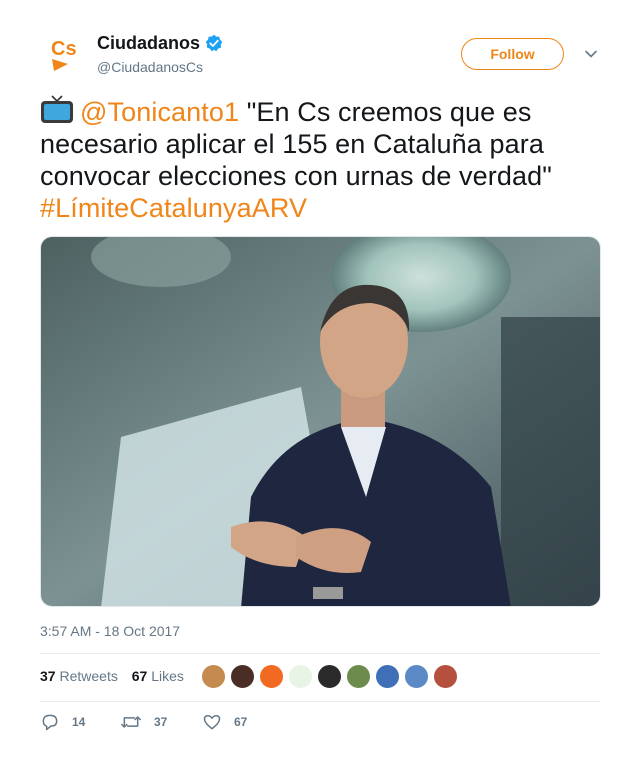  Describe the element at coordinates (173, 208) in the screenshot. I see `hashtag-link: #LímiteCatalunyaARV` at that location.